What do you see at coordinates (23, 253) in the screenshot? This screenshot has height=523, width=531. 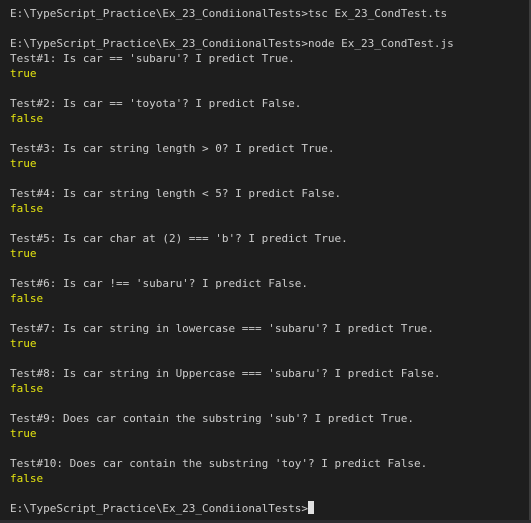 I see `test-result-5: true` at bounding box center [23, 253].